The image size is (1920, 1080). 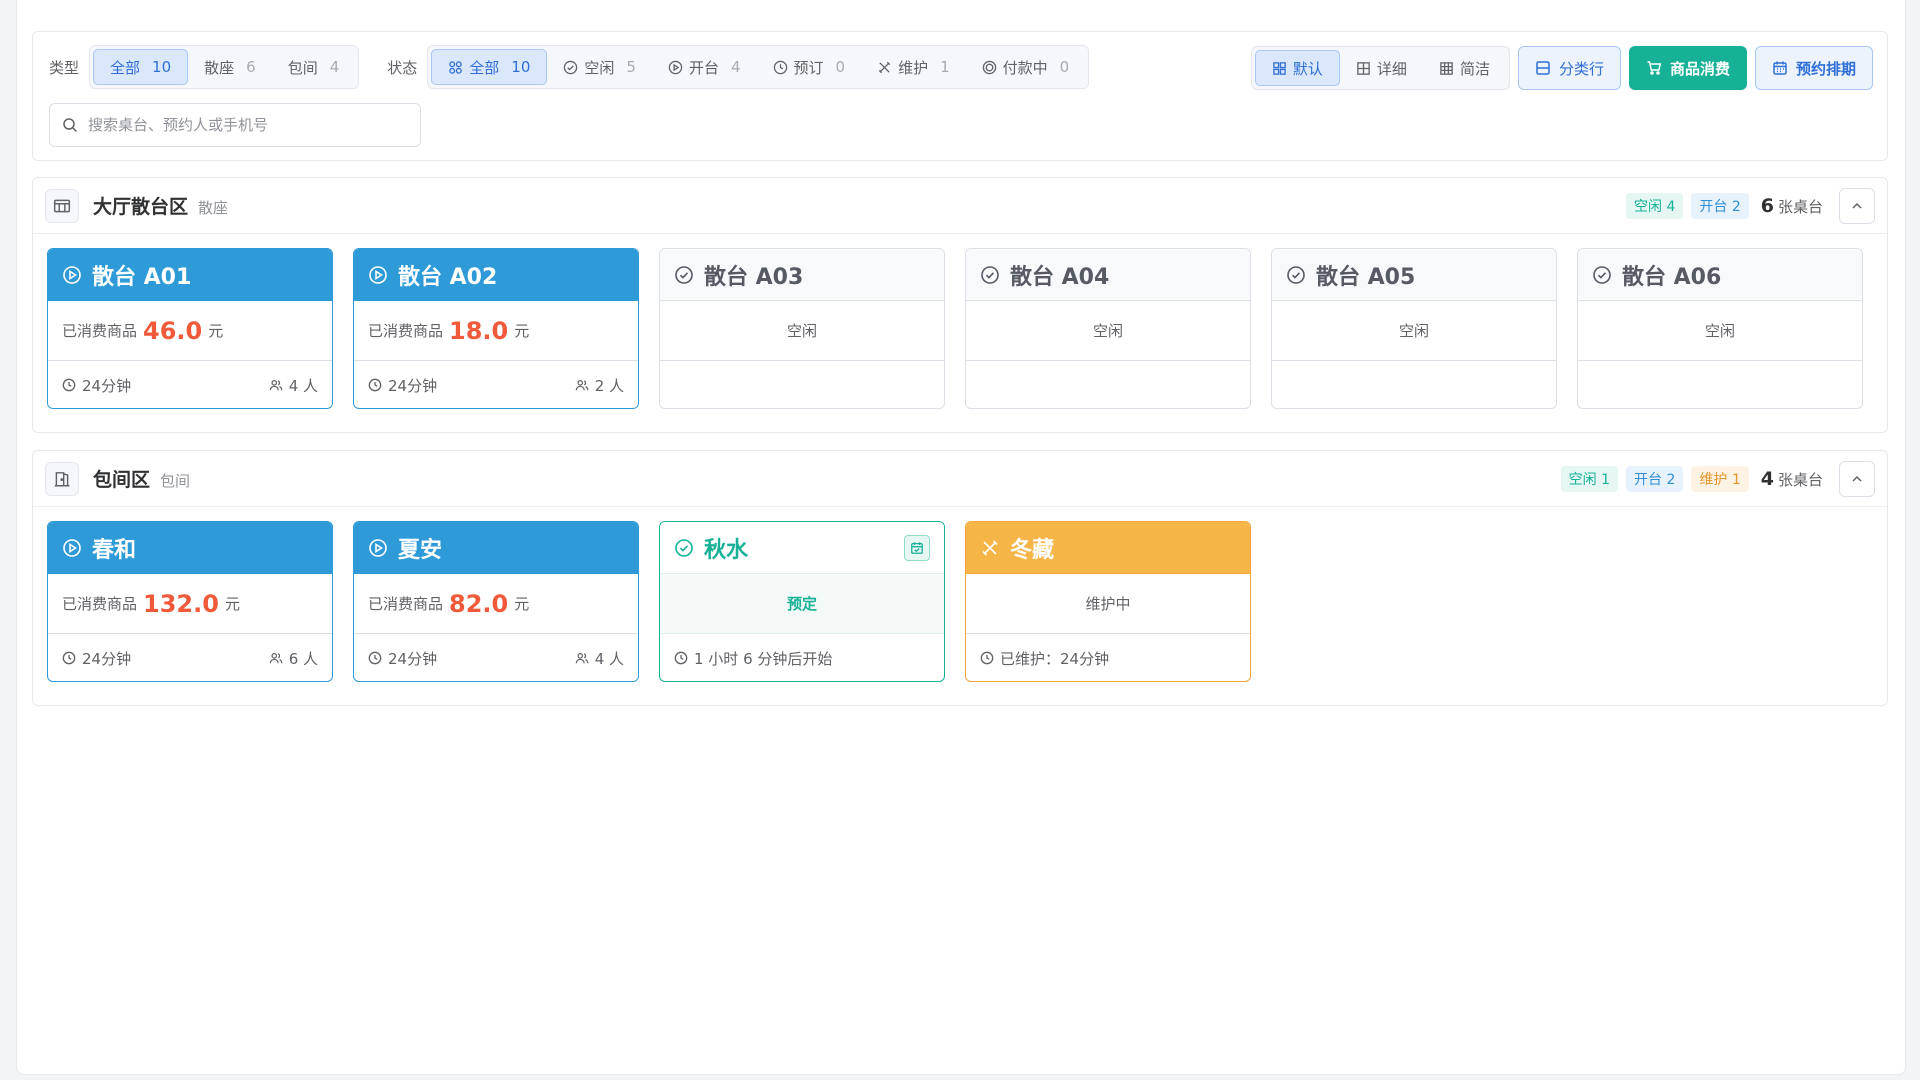 What do you see at coordinates (219, 67) in the screenshot?
I see `type-filter-seat-label: 散座` at bounding box center [219, 67].